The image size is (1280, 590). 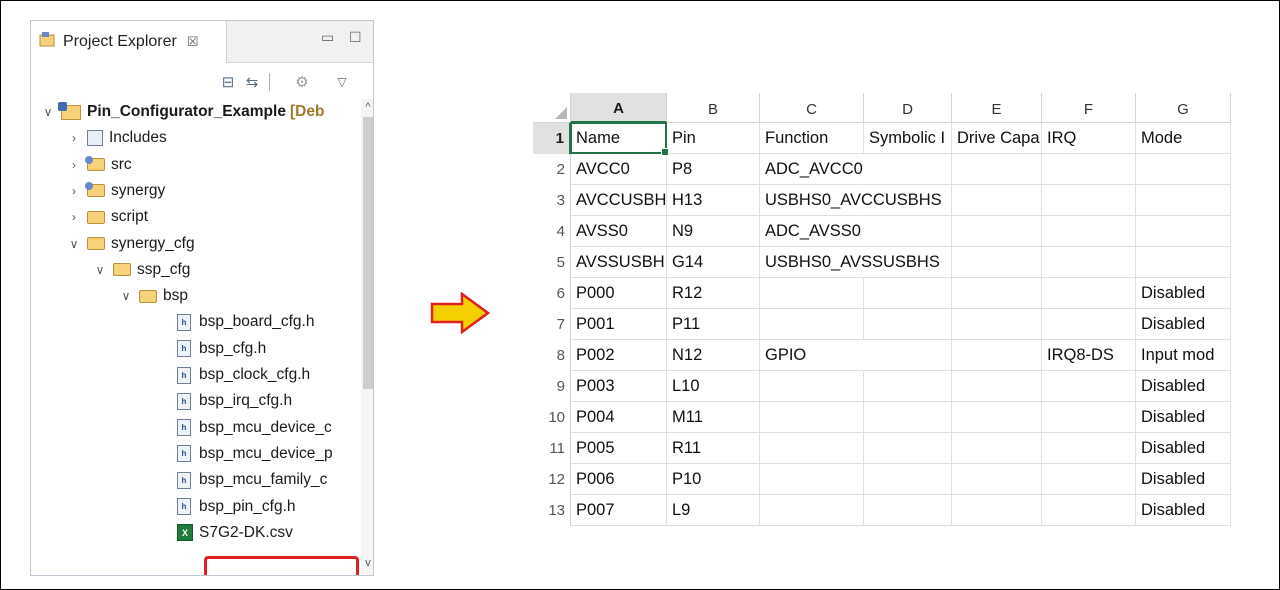 I want to click on table-cell: P006, so click(x=619, y=479).